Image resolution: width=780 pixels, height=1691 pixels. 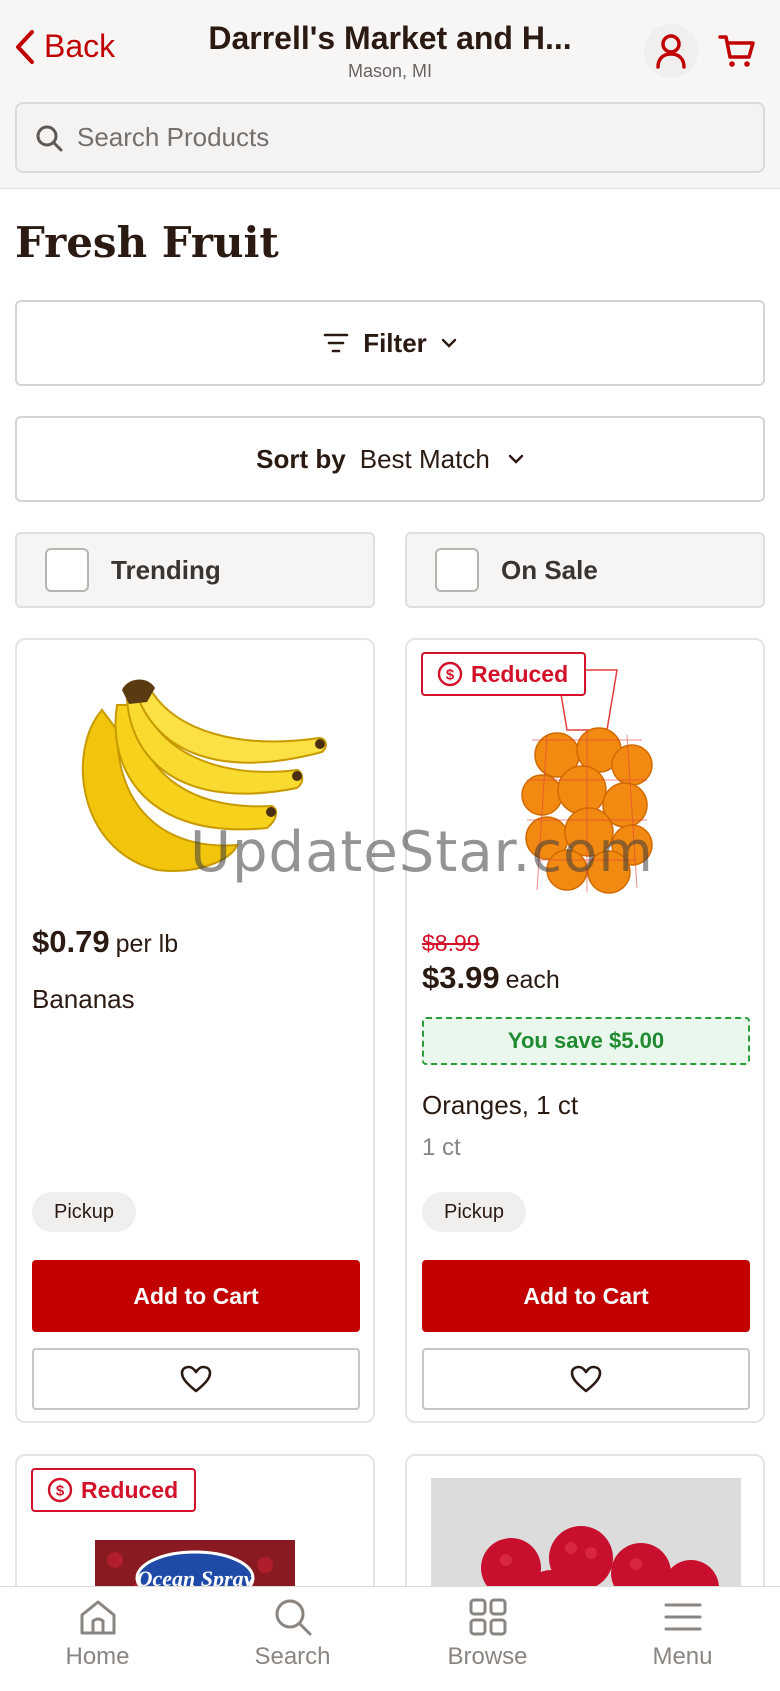 What do you see at coordinates (532, 980) in the screenshot?
I see `price-unit: each` at bounding box center [532, 980].